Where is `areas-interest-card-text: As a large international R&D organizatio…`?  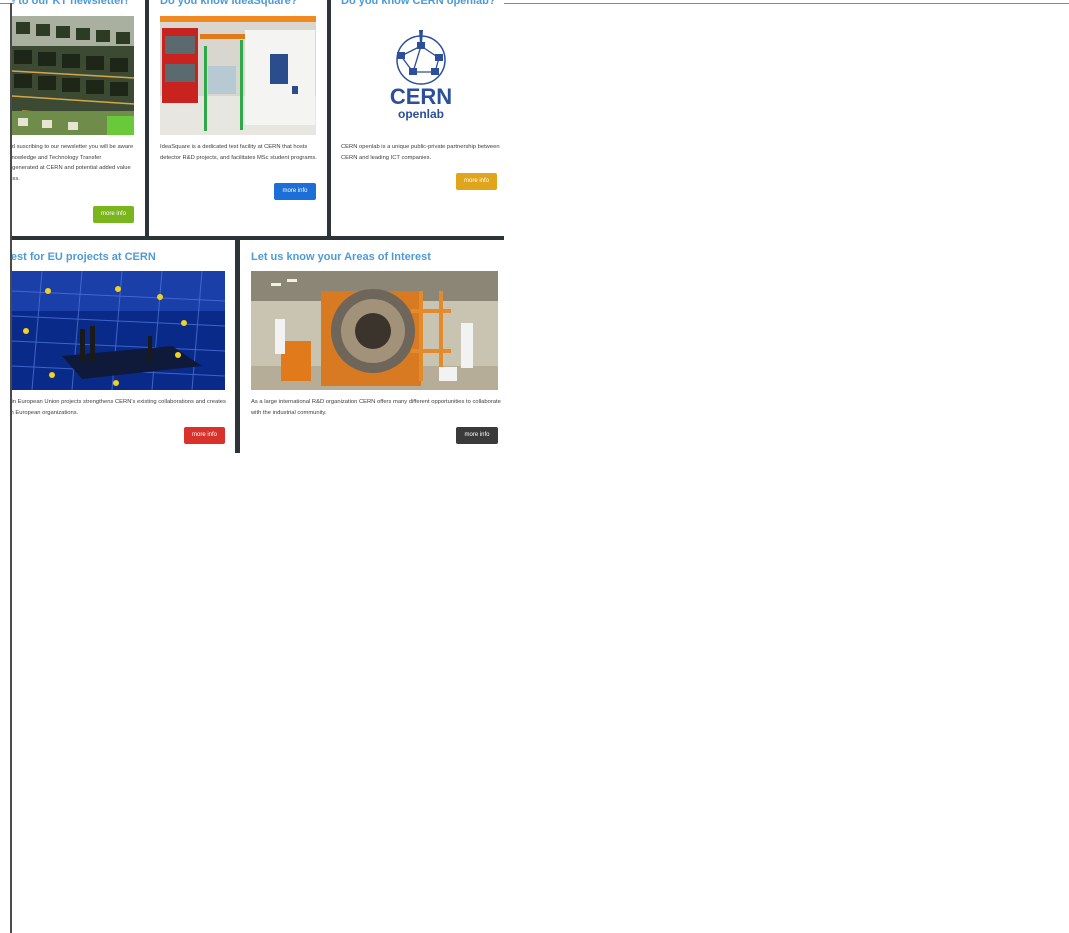 areas-interest-card-text: As a large international R&D organizatio… is located at coordinates (376, 407).